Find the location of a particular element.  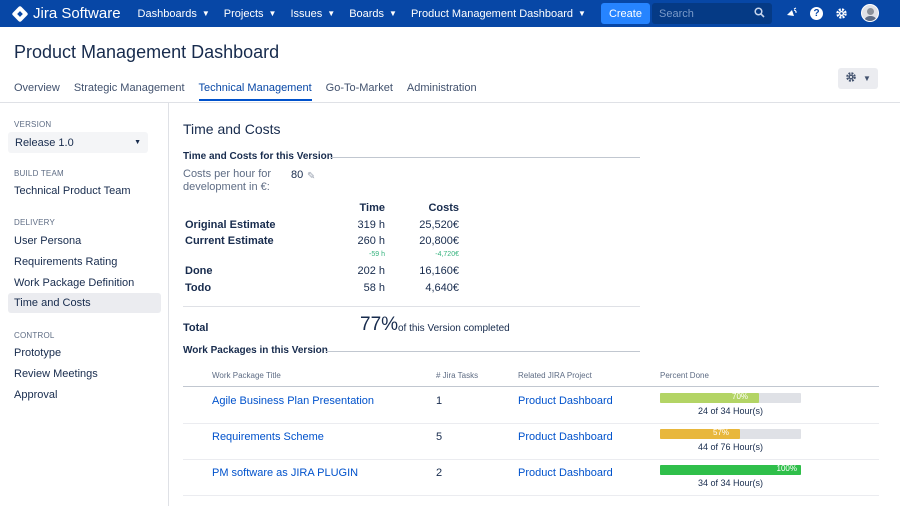

wp-progress-label: 57% is located at coordinates (721, 432).